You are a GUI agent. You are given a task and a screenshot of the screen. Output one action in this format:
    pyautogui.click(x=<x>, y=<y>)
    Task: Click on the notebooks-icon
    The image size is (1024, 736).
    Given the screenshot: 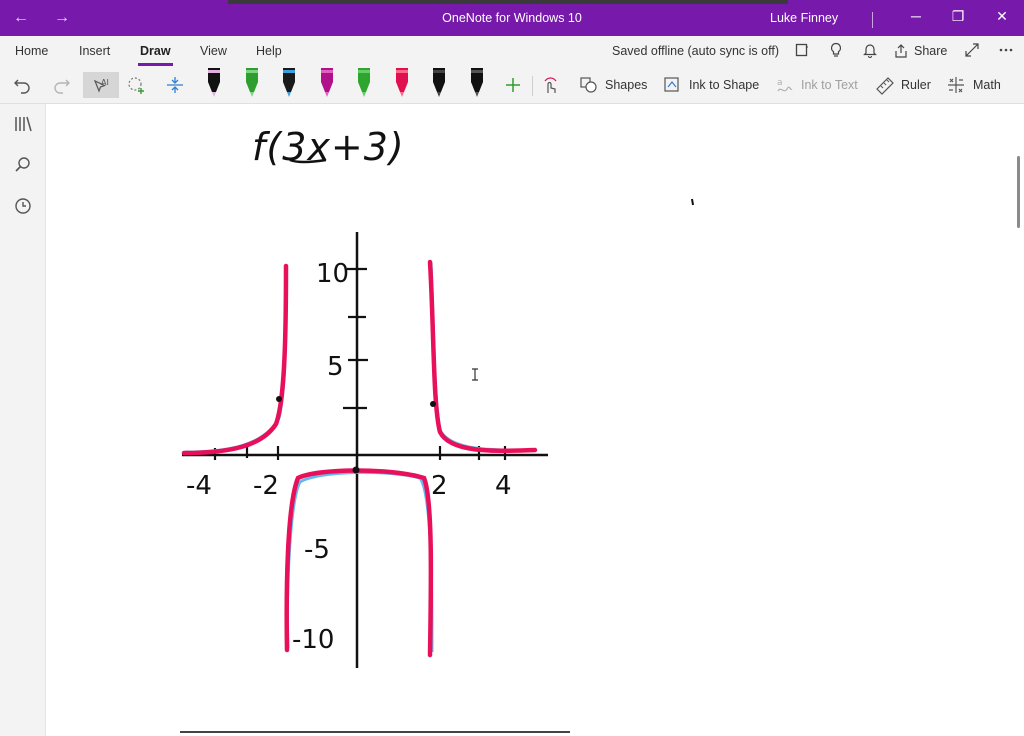 What is the action you would take?
    pyautogui.click(x=23, y=125)
    